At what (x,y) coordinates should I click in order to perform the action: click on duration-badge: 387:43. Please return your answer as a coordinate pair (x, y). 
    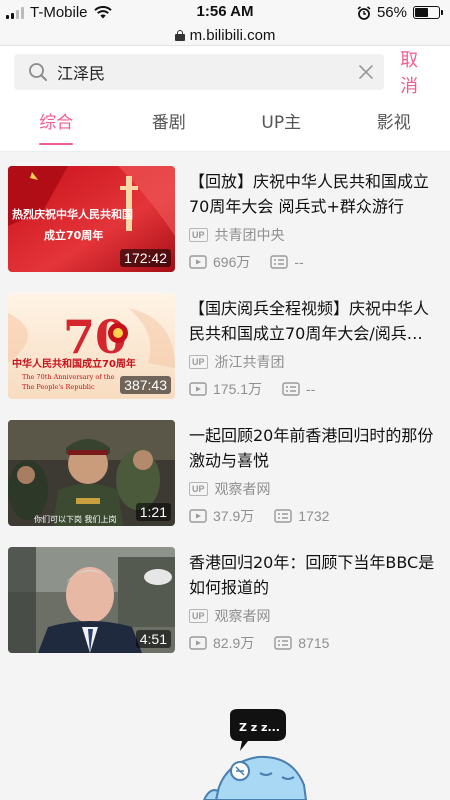
    Looking at the image, I should click on (145, 385).